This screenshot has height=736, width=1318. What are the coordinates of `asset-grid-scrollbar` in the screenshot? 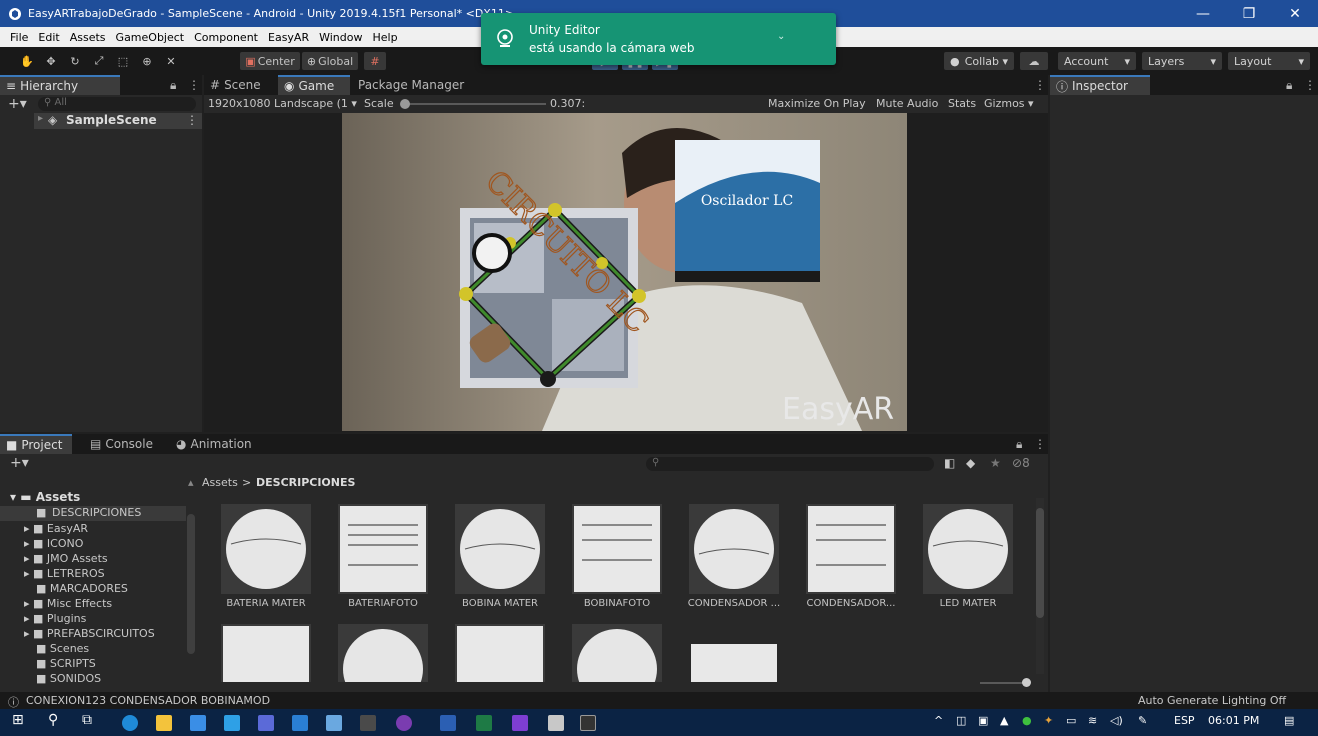 It's located at (1040, 586).